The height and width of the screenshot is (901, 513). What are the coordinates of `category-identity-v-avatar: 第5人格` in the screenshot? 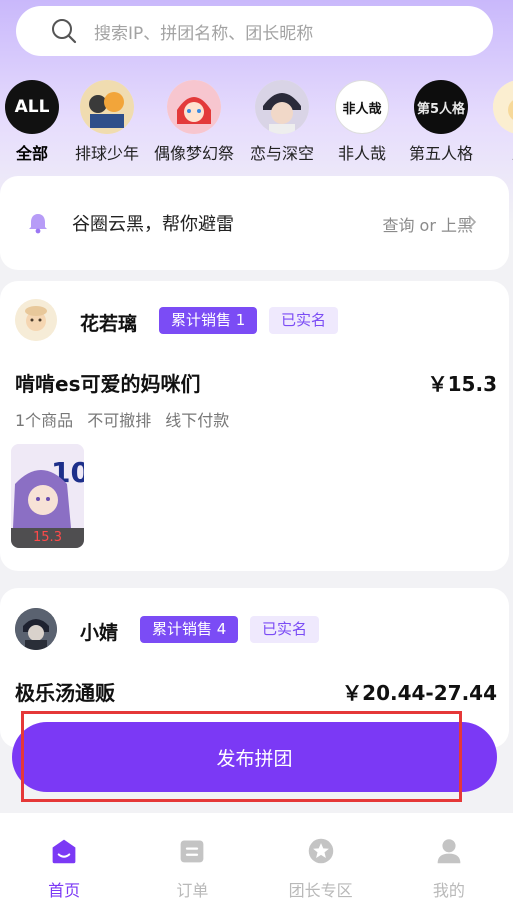 It's located at (441, 107).